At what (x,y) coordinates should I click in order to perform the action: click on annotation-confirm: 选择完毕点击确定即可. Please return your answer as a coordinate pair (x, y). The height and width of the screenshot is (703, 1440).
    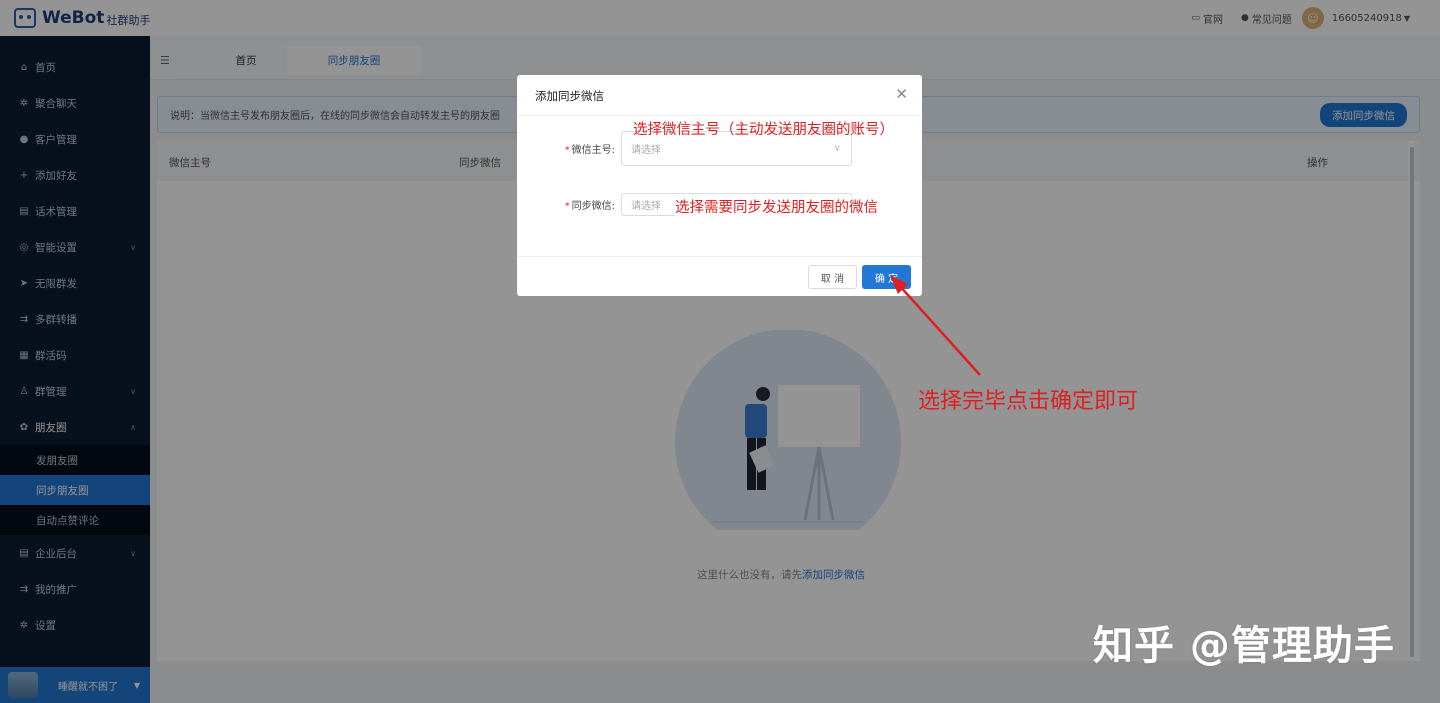
    Looking at the image, I should click on (1028, 401).